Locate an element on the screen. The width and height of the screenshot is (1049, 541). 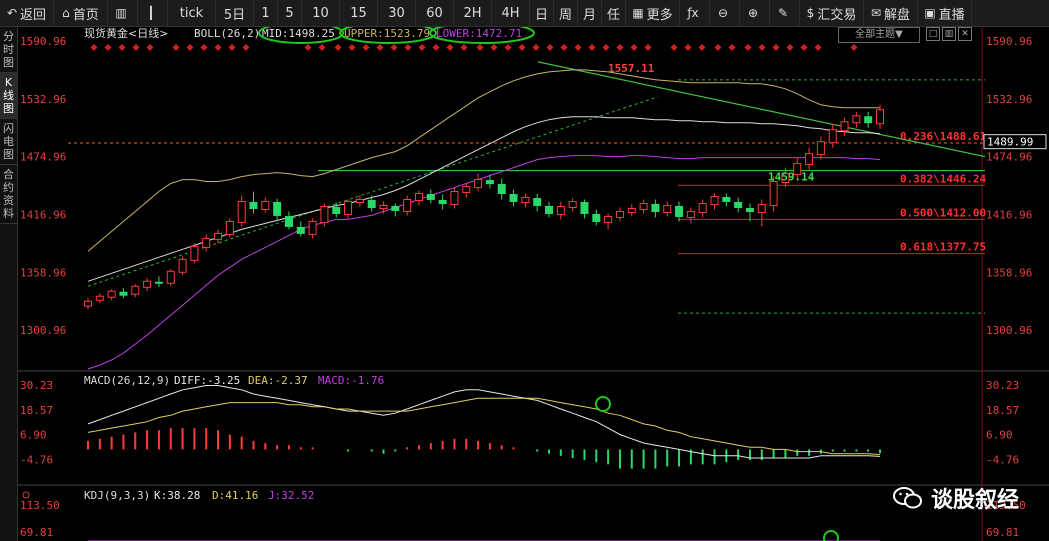
toolbar-item-label: 2H is located at coordinates (472, 13).